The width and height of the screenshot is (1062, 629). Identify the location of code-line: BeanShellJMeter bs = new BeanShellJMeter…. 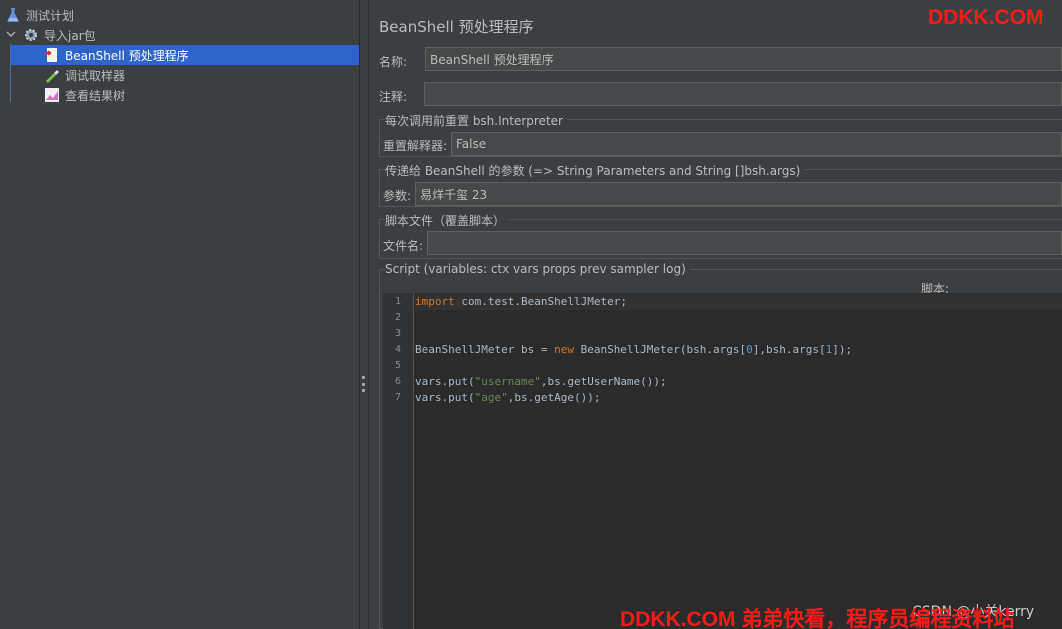
(633, 350).